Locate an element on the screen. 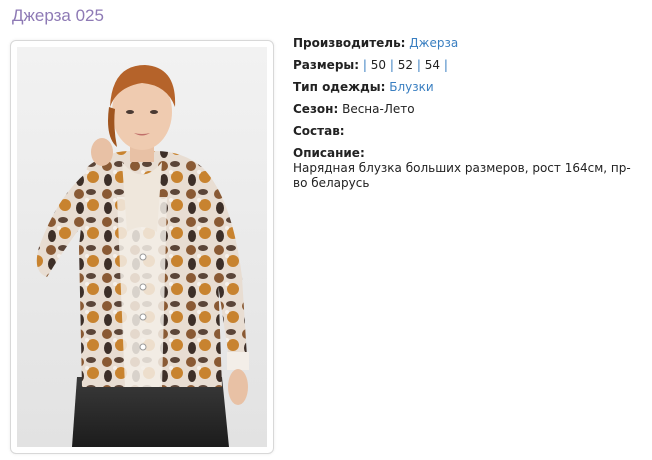  size-option: 52 is located at coordinates (405, 65).